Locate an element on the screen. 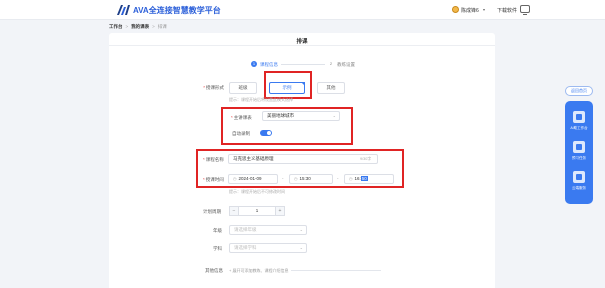 The image size is (605, 288). end-time-selected-text: 50 is located at coordinates (364, 178).